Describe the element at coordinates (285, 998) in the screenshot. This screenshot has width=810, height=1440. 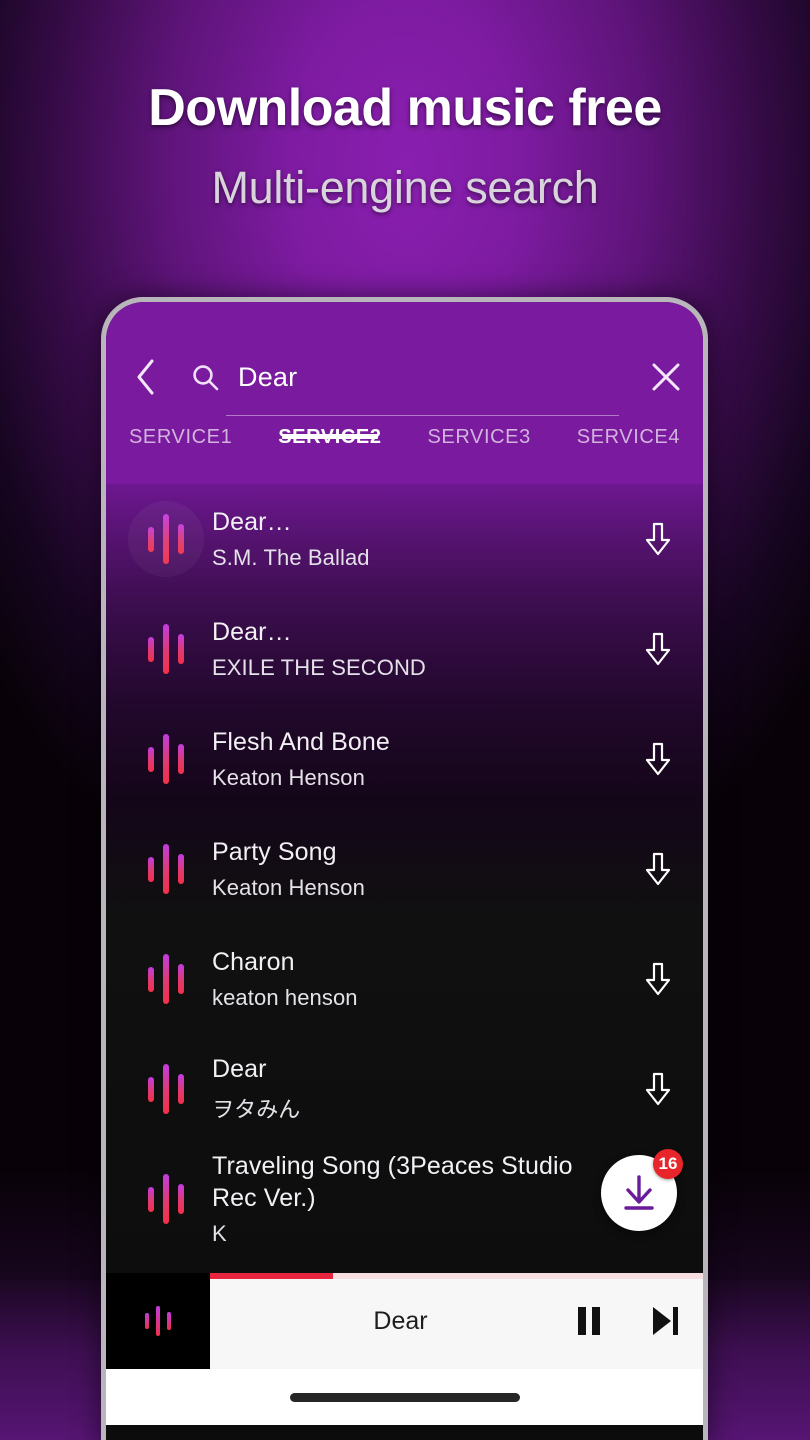
I see `track-artist: keaton henson` at that location.